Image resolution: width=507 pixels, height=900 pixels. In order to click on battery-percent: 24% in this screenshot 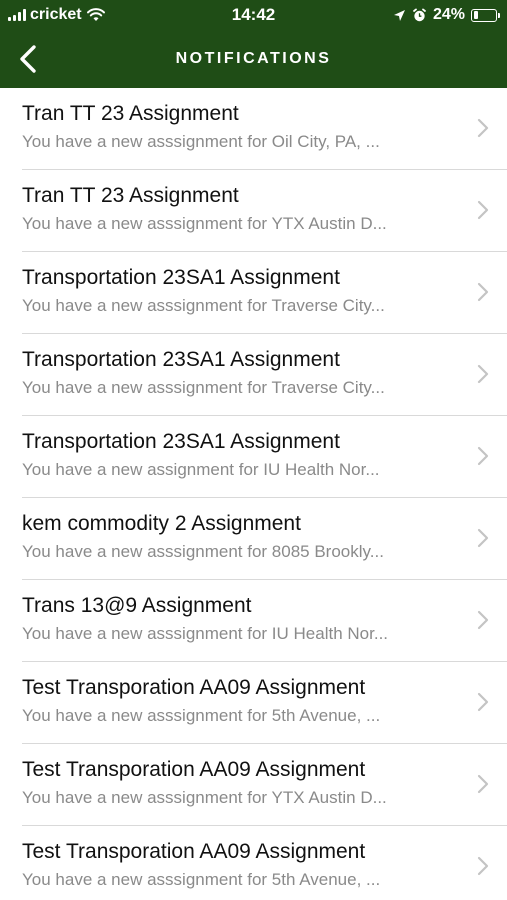, I will do `click(448, 14)`.